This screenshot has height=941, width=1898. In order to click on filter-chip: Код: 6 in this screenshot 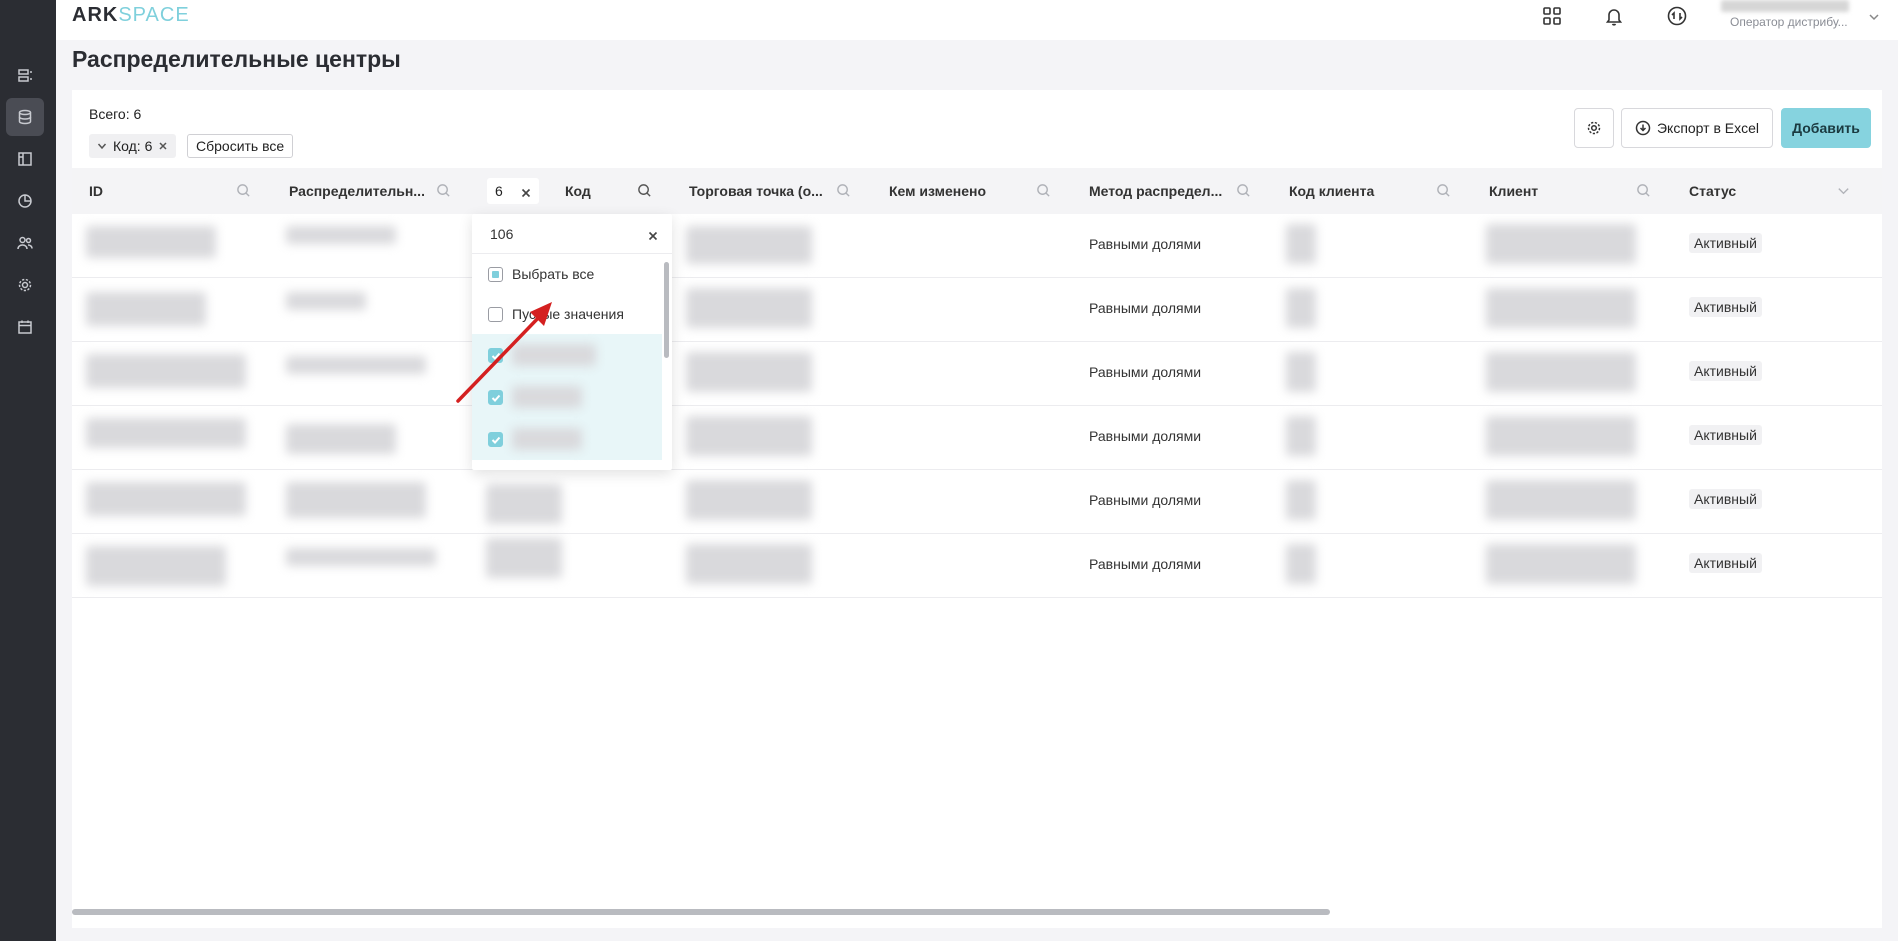, I will do `click(133, 146)`.